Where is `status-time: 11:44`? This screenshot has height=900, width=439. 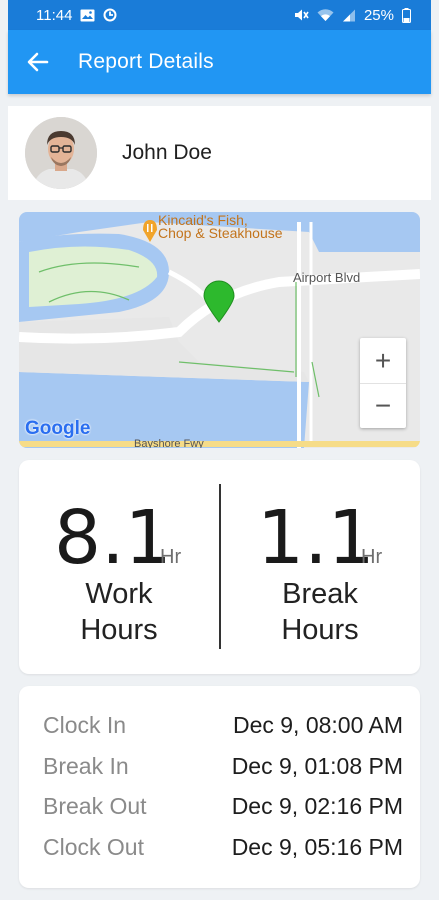 status-time: 11:44 is located at coordinates (54, 15).